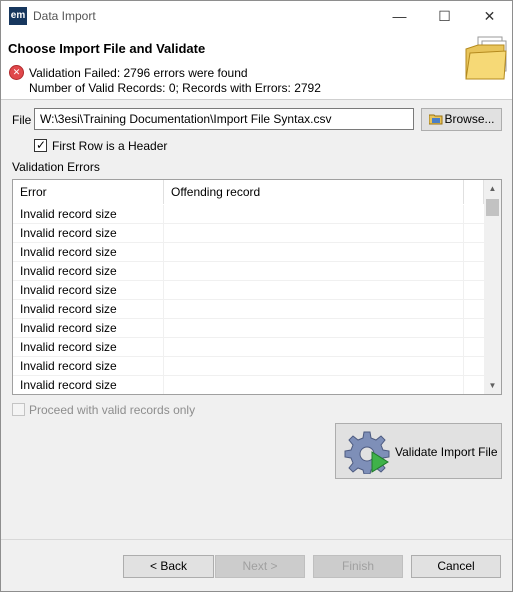 The image size is (513, 592). I want to click on back-button: < Back, so click(168, 566).